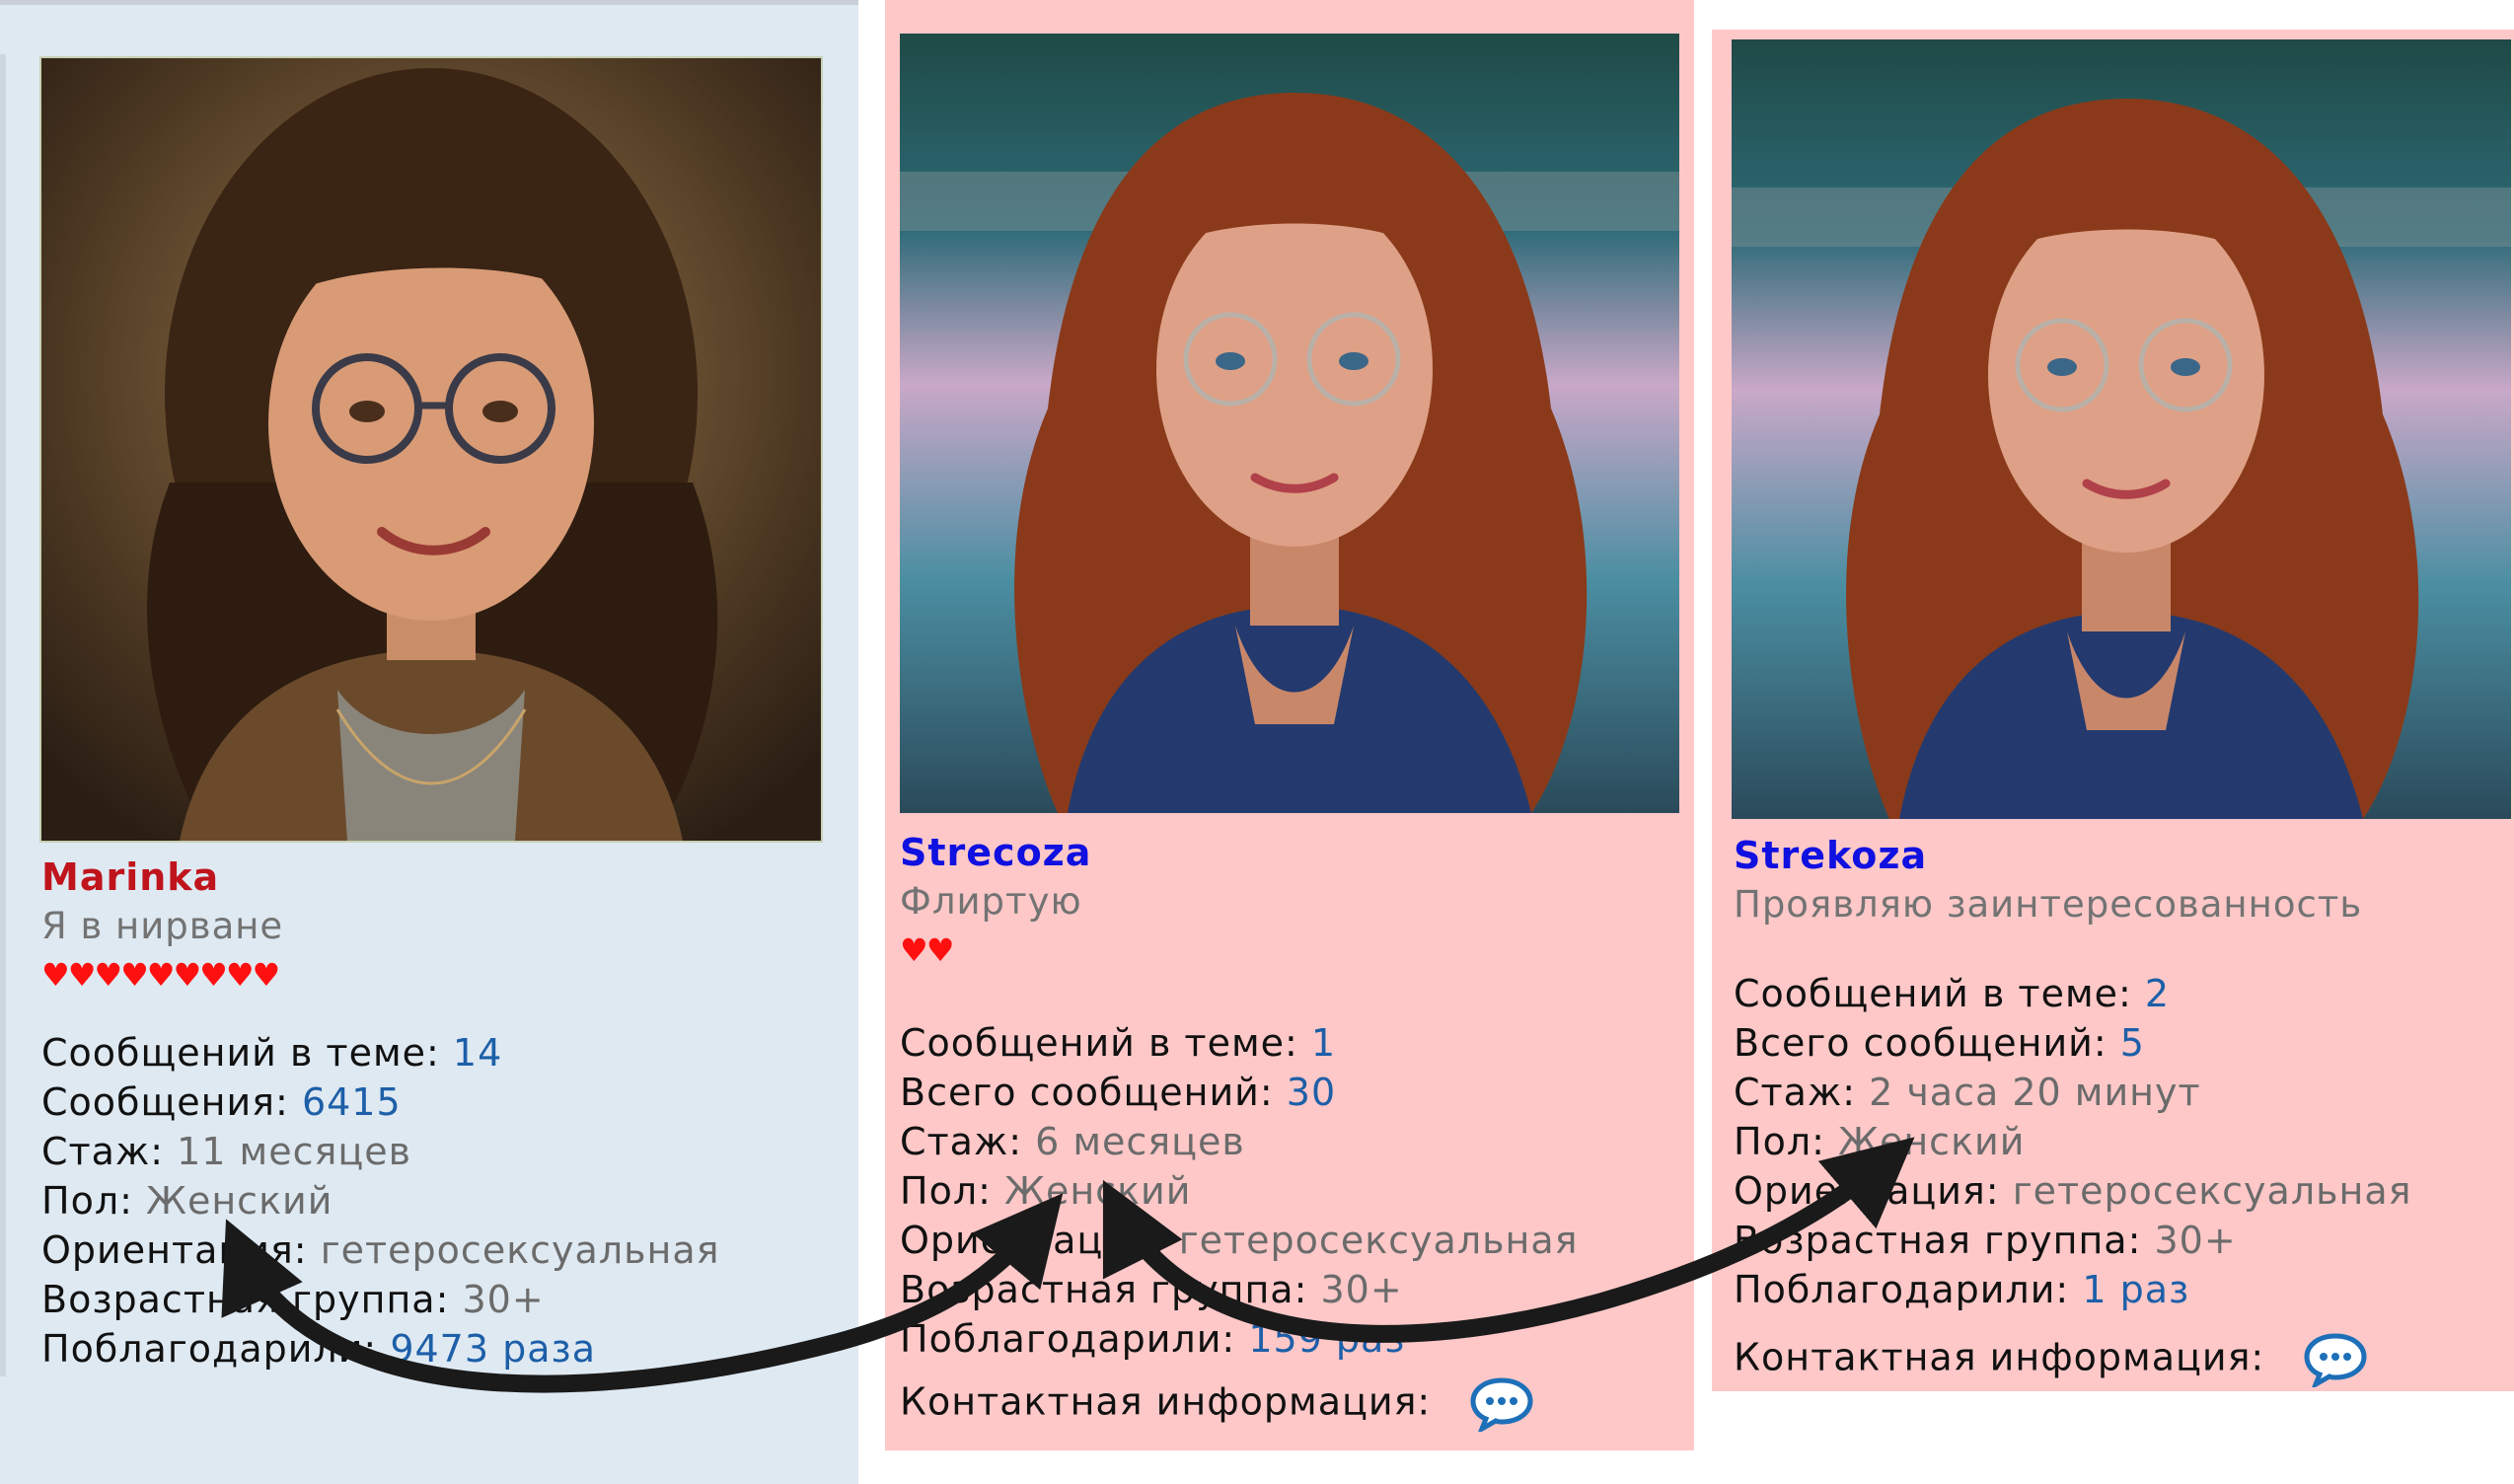 The width and height of the screenshot is (2514, 1484). Describe the element at coordinates (493, 1349) in the screenshot. I see `stat-value: 9473 раза` at that location.